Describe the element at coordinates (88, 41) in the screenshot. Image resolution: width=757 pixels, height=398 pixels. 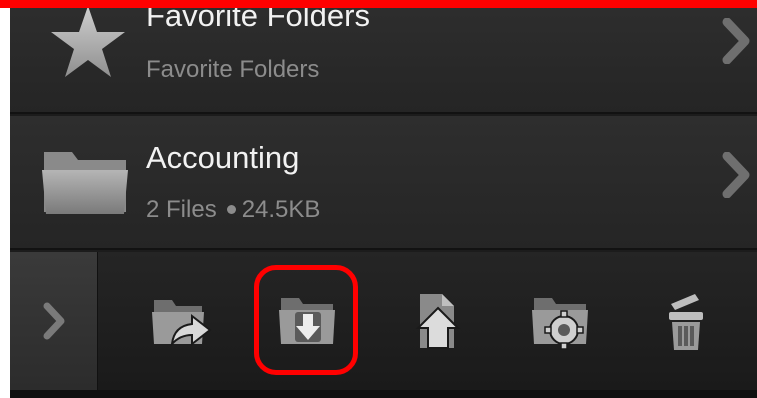
I see `star-icon` at that location.